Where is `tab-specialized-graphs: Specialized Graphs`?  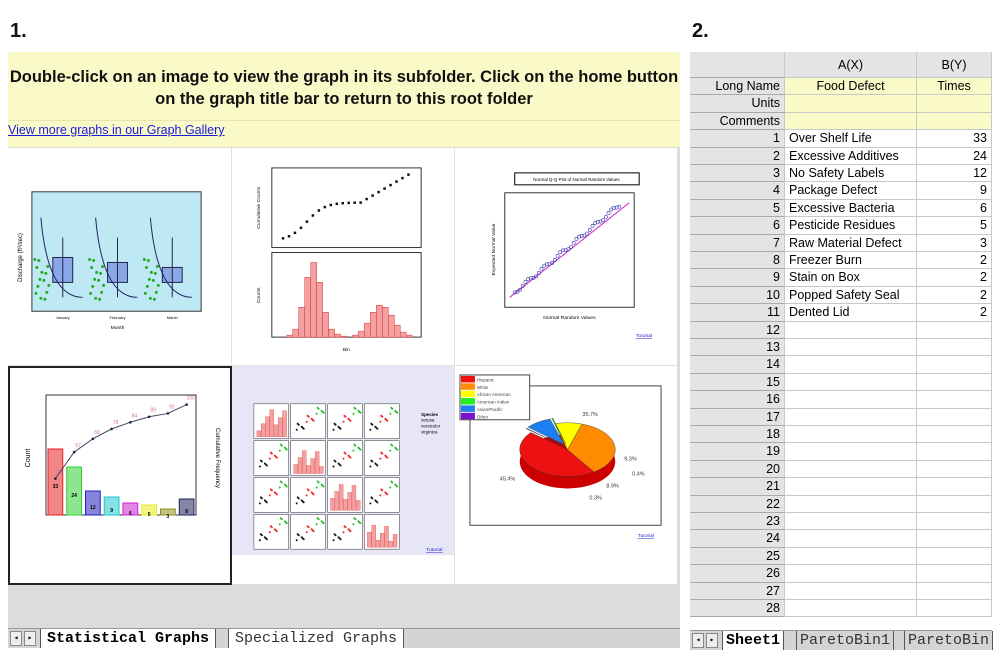 tab-specialized-graphs: Specialized Graphs is located at coordinates (316, 638).